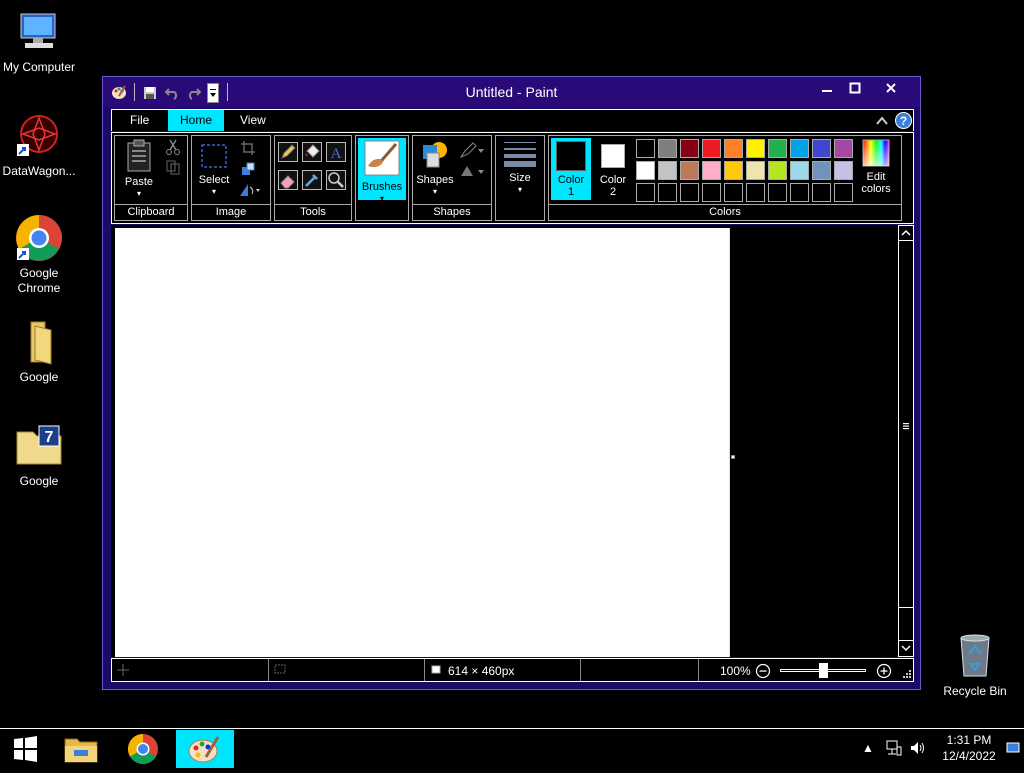  Describe the element at coordinates (248, 169) in the screenshot. I see `resize-icon` at that location.